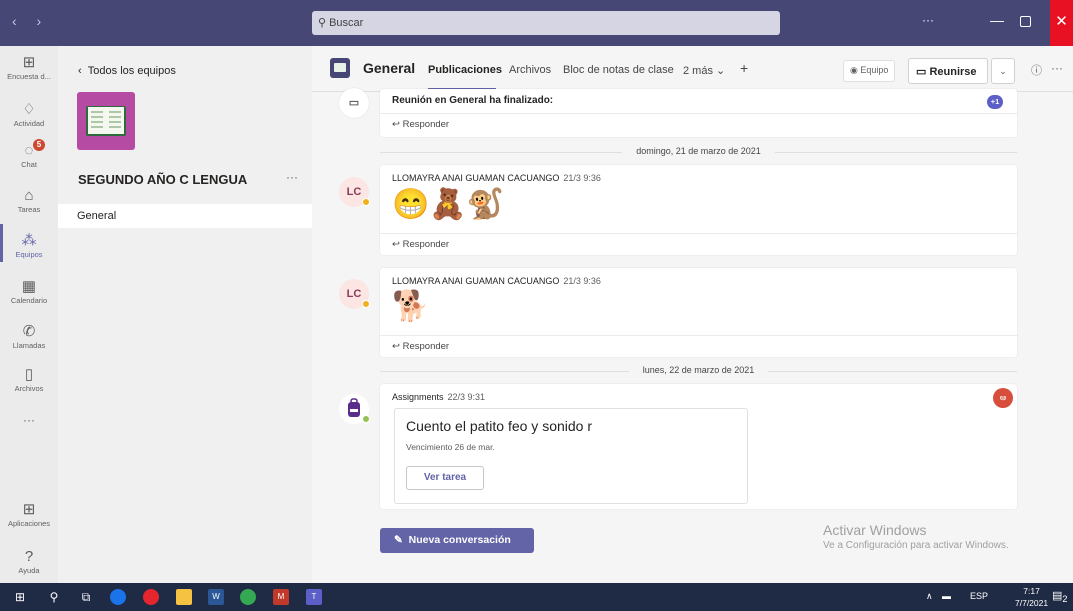 Image resolution: width=1073 pixels, height=611 pixels. I want to click on rail-aplicaciones: ⊞ Aplicaciones, so click(29, 514).